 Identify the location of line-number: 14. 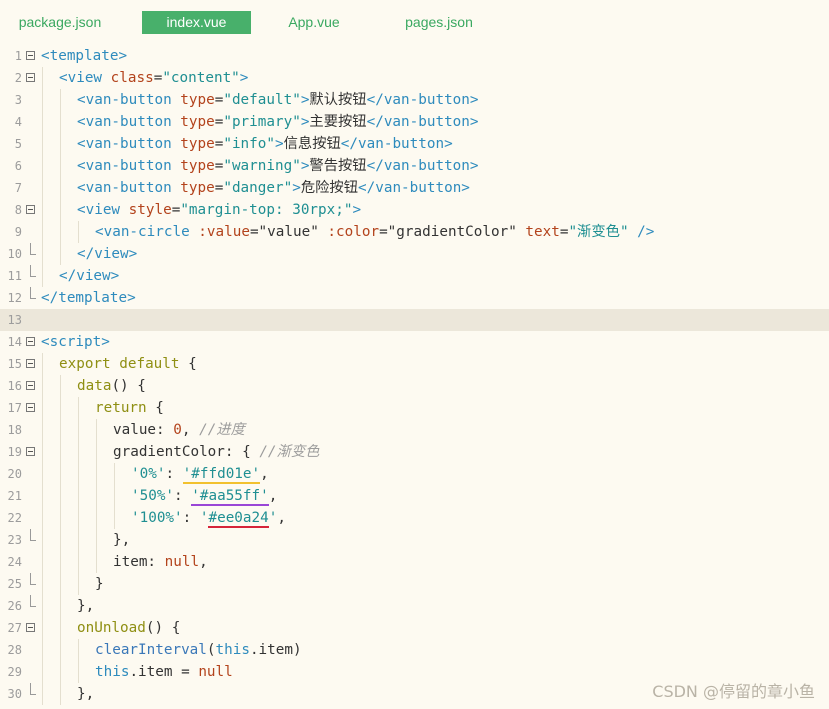
(14, 342).